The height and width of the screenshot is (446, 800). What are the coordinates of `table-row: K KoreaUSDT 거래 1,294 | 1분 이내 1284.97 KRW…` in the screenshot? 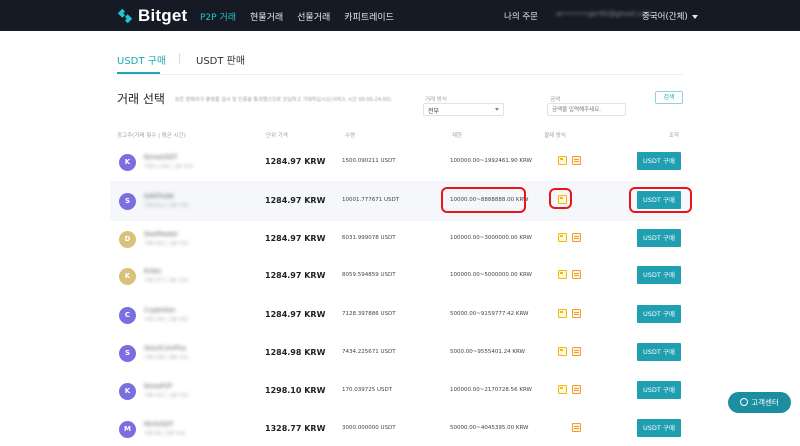 It's located at (400, 162).